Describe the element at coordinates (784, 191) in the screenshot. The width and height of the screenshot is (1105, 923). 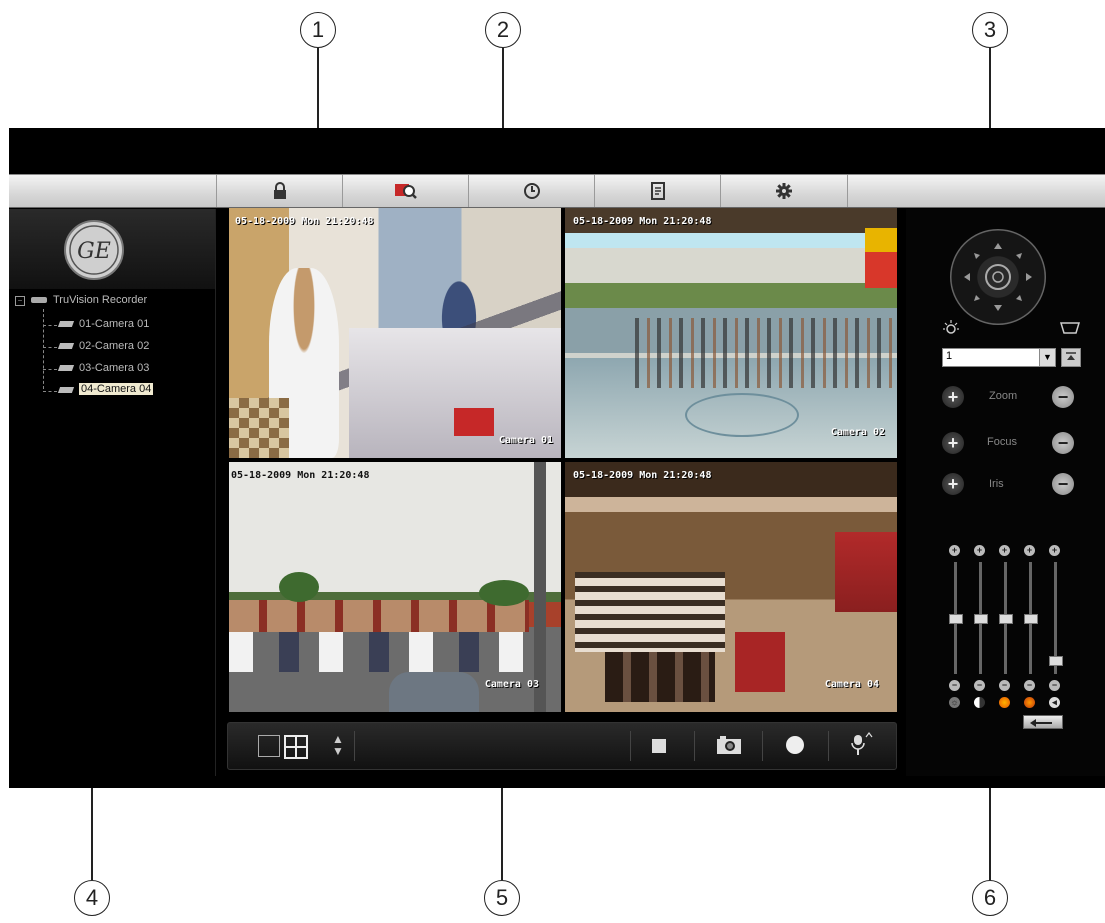
I see `settings-button` at that location.